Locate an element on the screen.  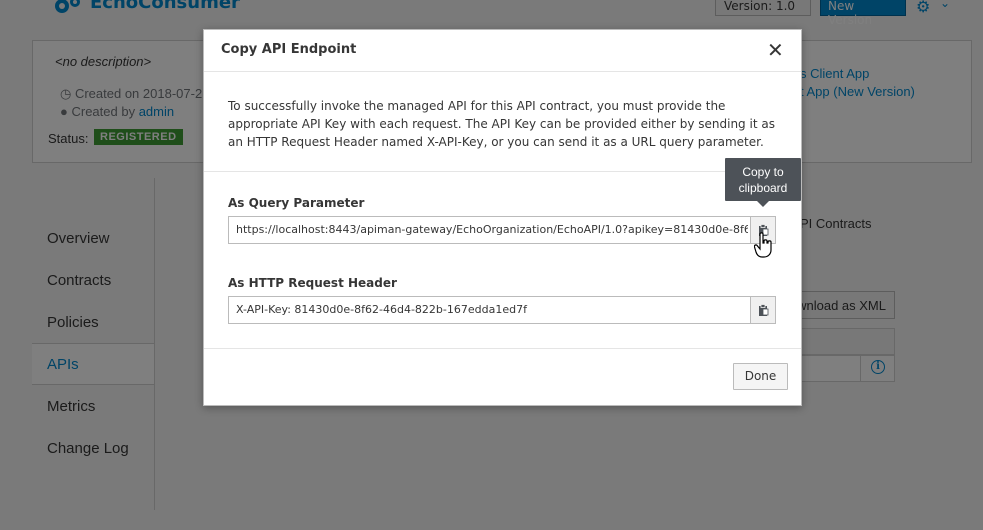
done-button: Done is located at coordinates (760, 376).